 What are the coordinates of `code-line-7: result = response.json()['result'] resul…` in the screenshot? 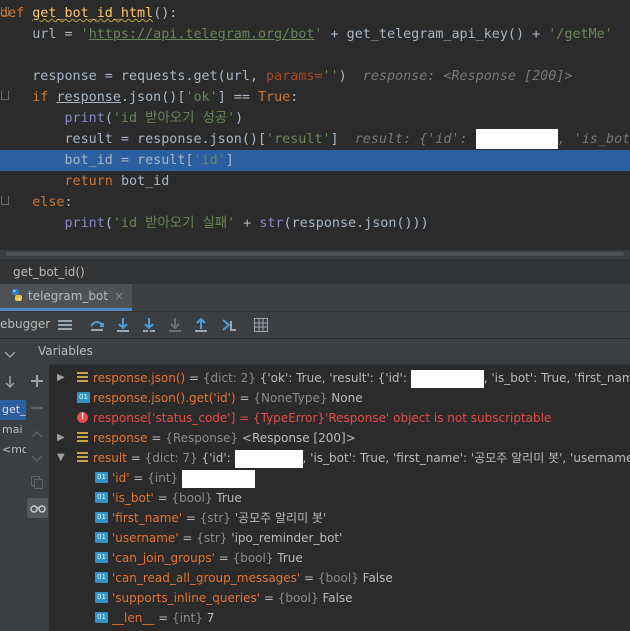 It's located at (315, 139).